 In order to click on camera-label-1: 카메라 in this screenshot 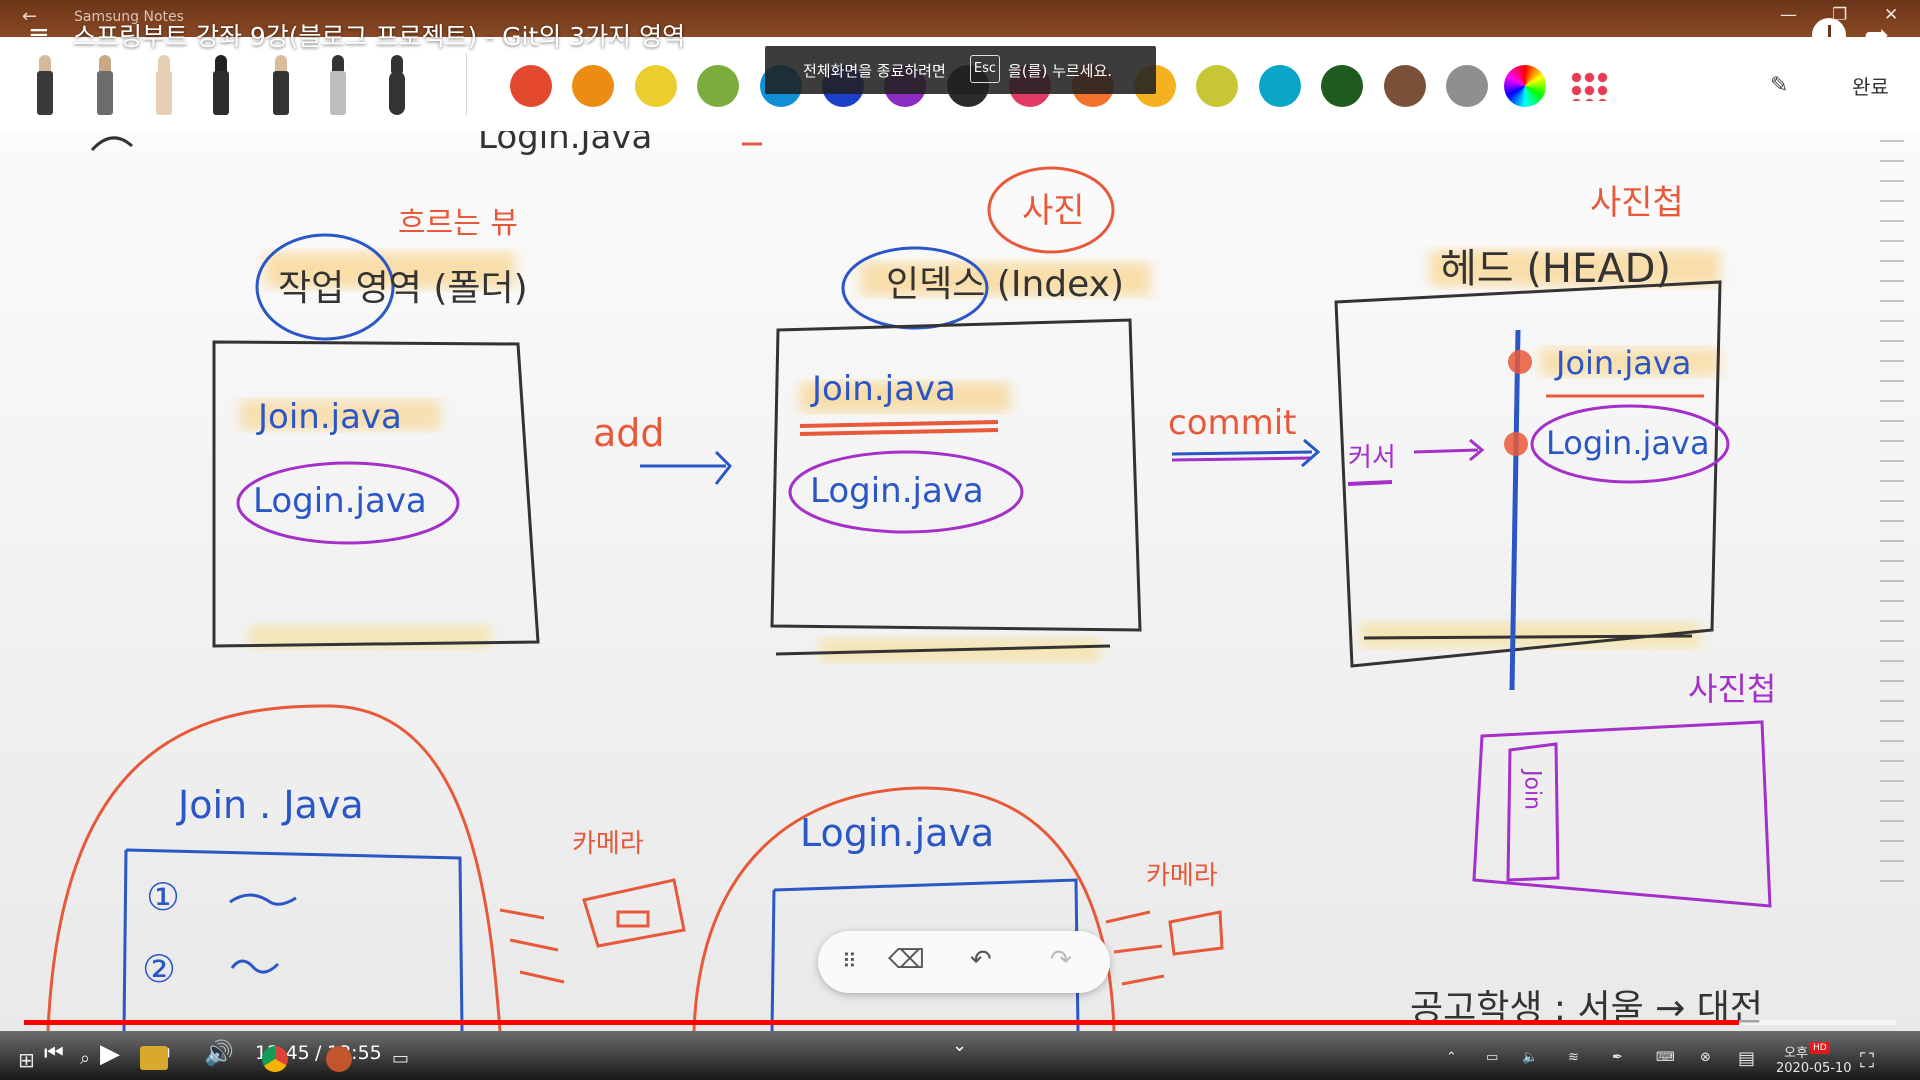, I will do `click(608, 844)`.